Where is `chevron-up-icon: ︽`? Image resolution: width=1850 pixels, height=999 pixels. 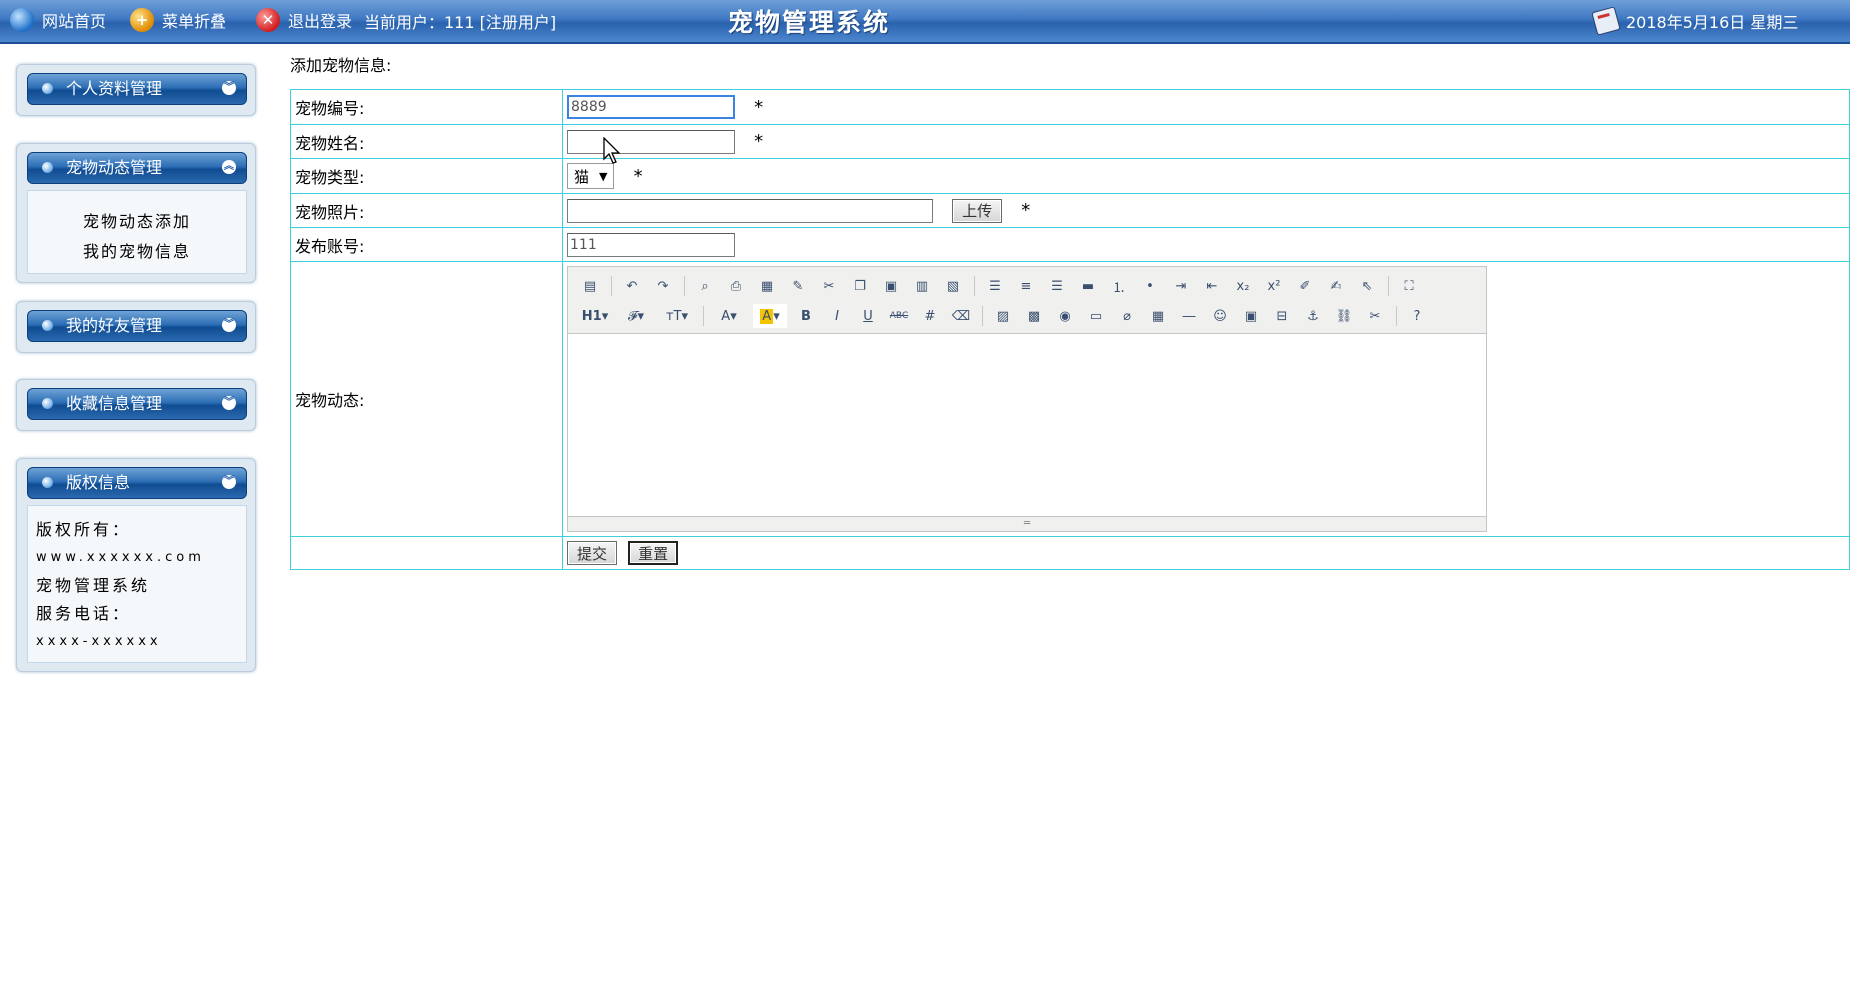
chevron-up-icon: ︽ is located at coordinates (229, 167).